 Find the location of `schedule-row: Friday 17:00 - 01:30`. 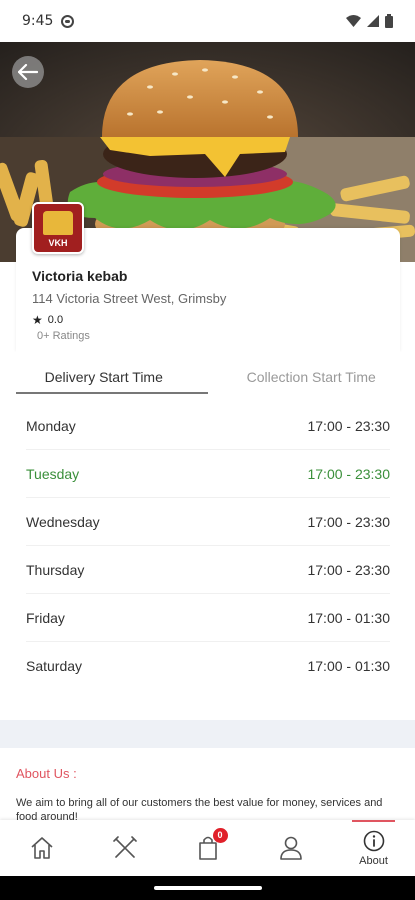

schedule-row: Friday 17:00 - 01:30 is located at coordinates (208, 618).